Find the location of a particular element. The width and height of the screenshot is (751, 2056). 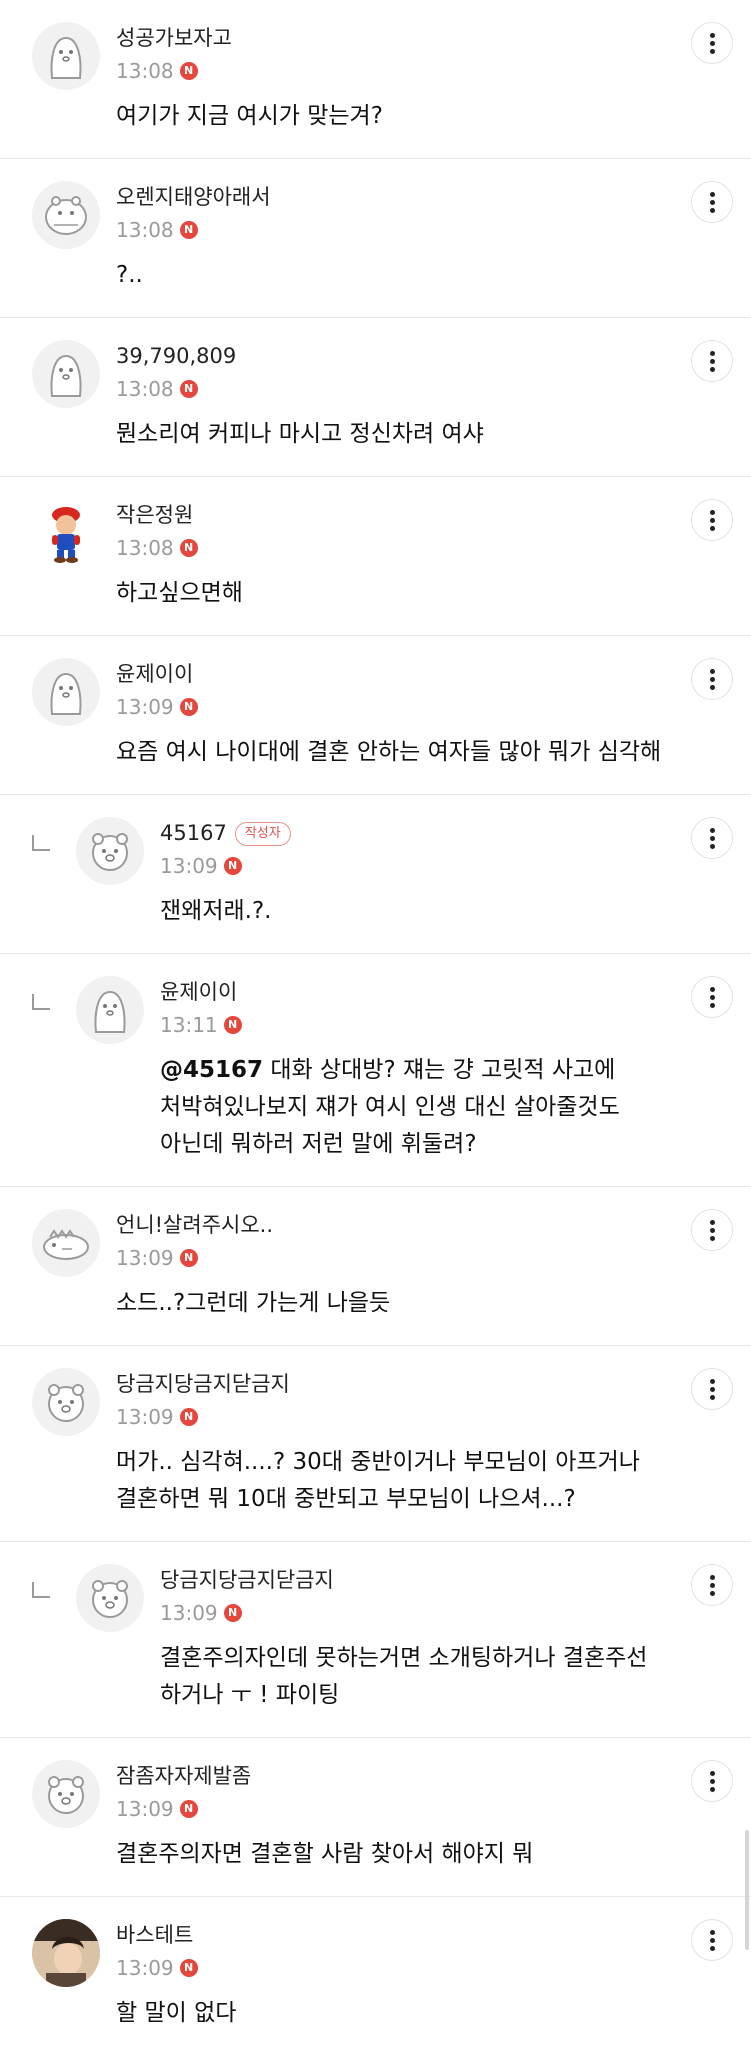

nickname: 성공가보자고 is located at coordinates (174, 38).